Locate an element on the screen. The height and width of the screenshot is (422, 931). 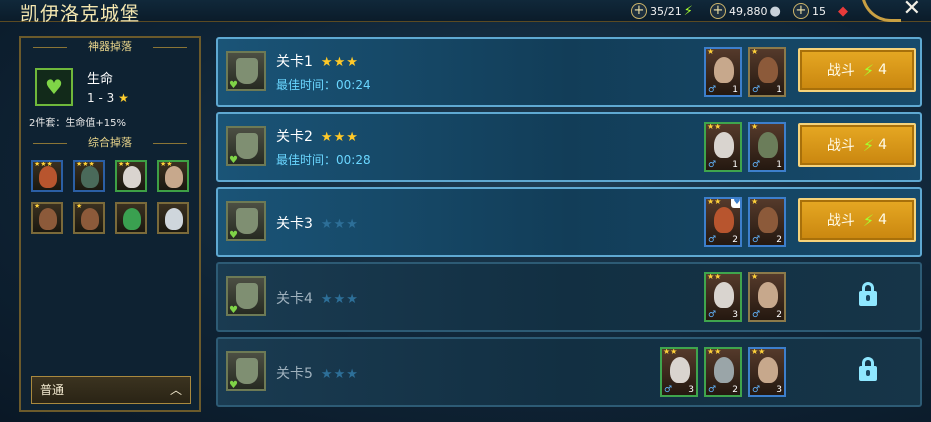
hero-drop-1-icon: ★★★ is located at coordinates (47, 176).